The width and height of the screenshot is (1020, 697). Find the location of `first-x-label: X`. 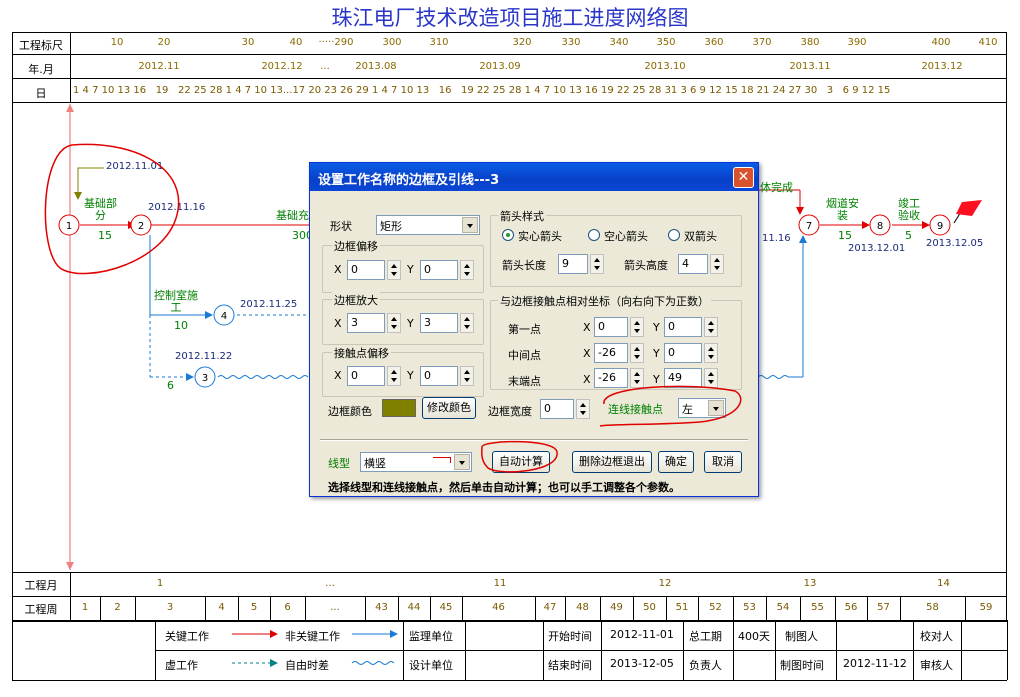

first-x-label: X is located at coordinates (587, 327).